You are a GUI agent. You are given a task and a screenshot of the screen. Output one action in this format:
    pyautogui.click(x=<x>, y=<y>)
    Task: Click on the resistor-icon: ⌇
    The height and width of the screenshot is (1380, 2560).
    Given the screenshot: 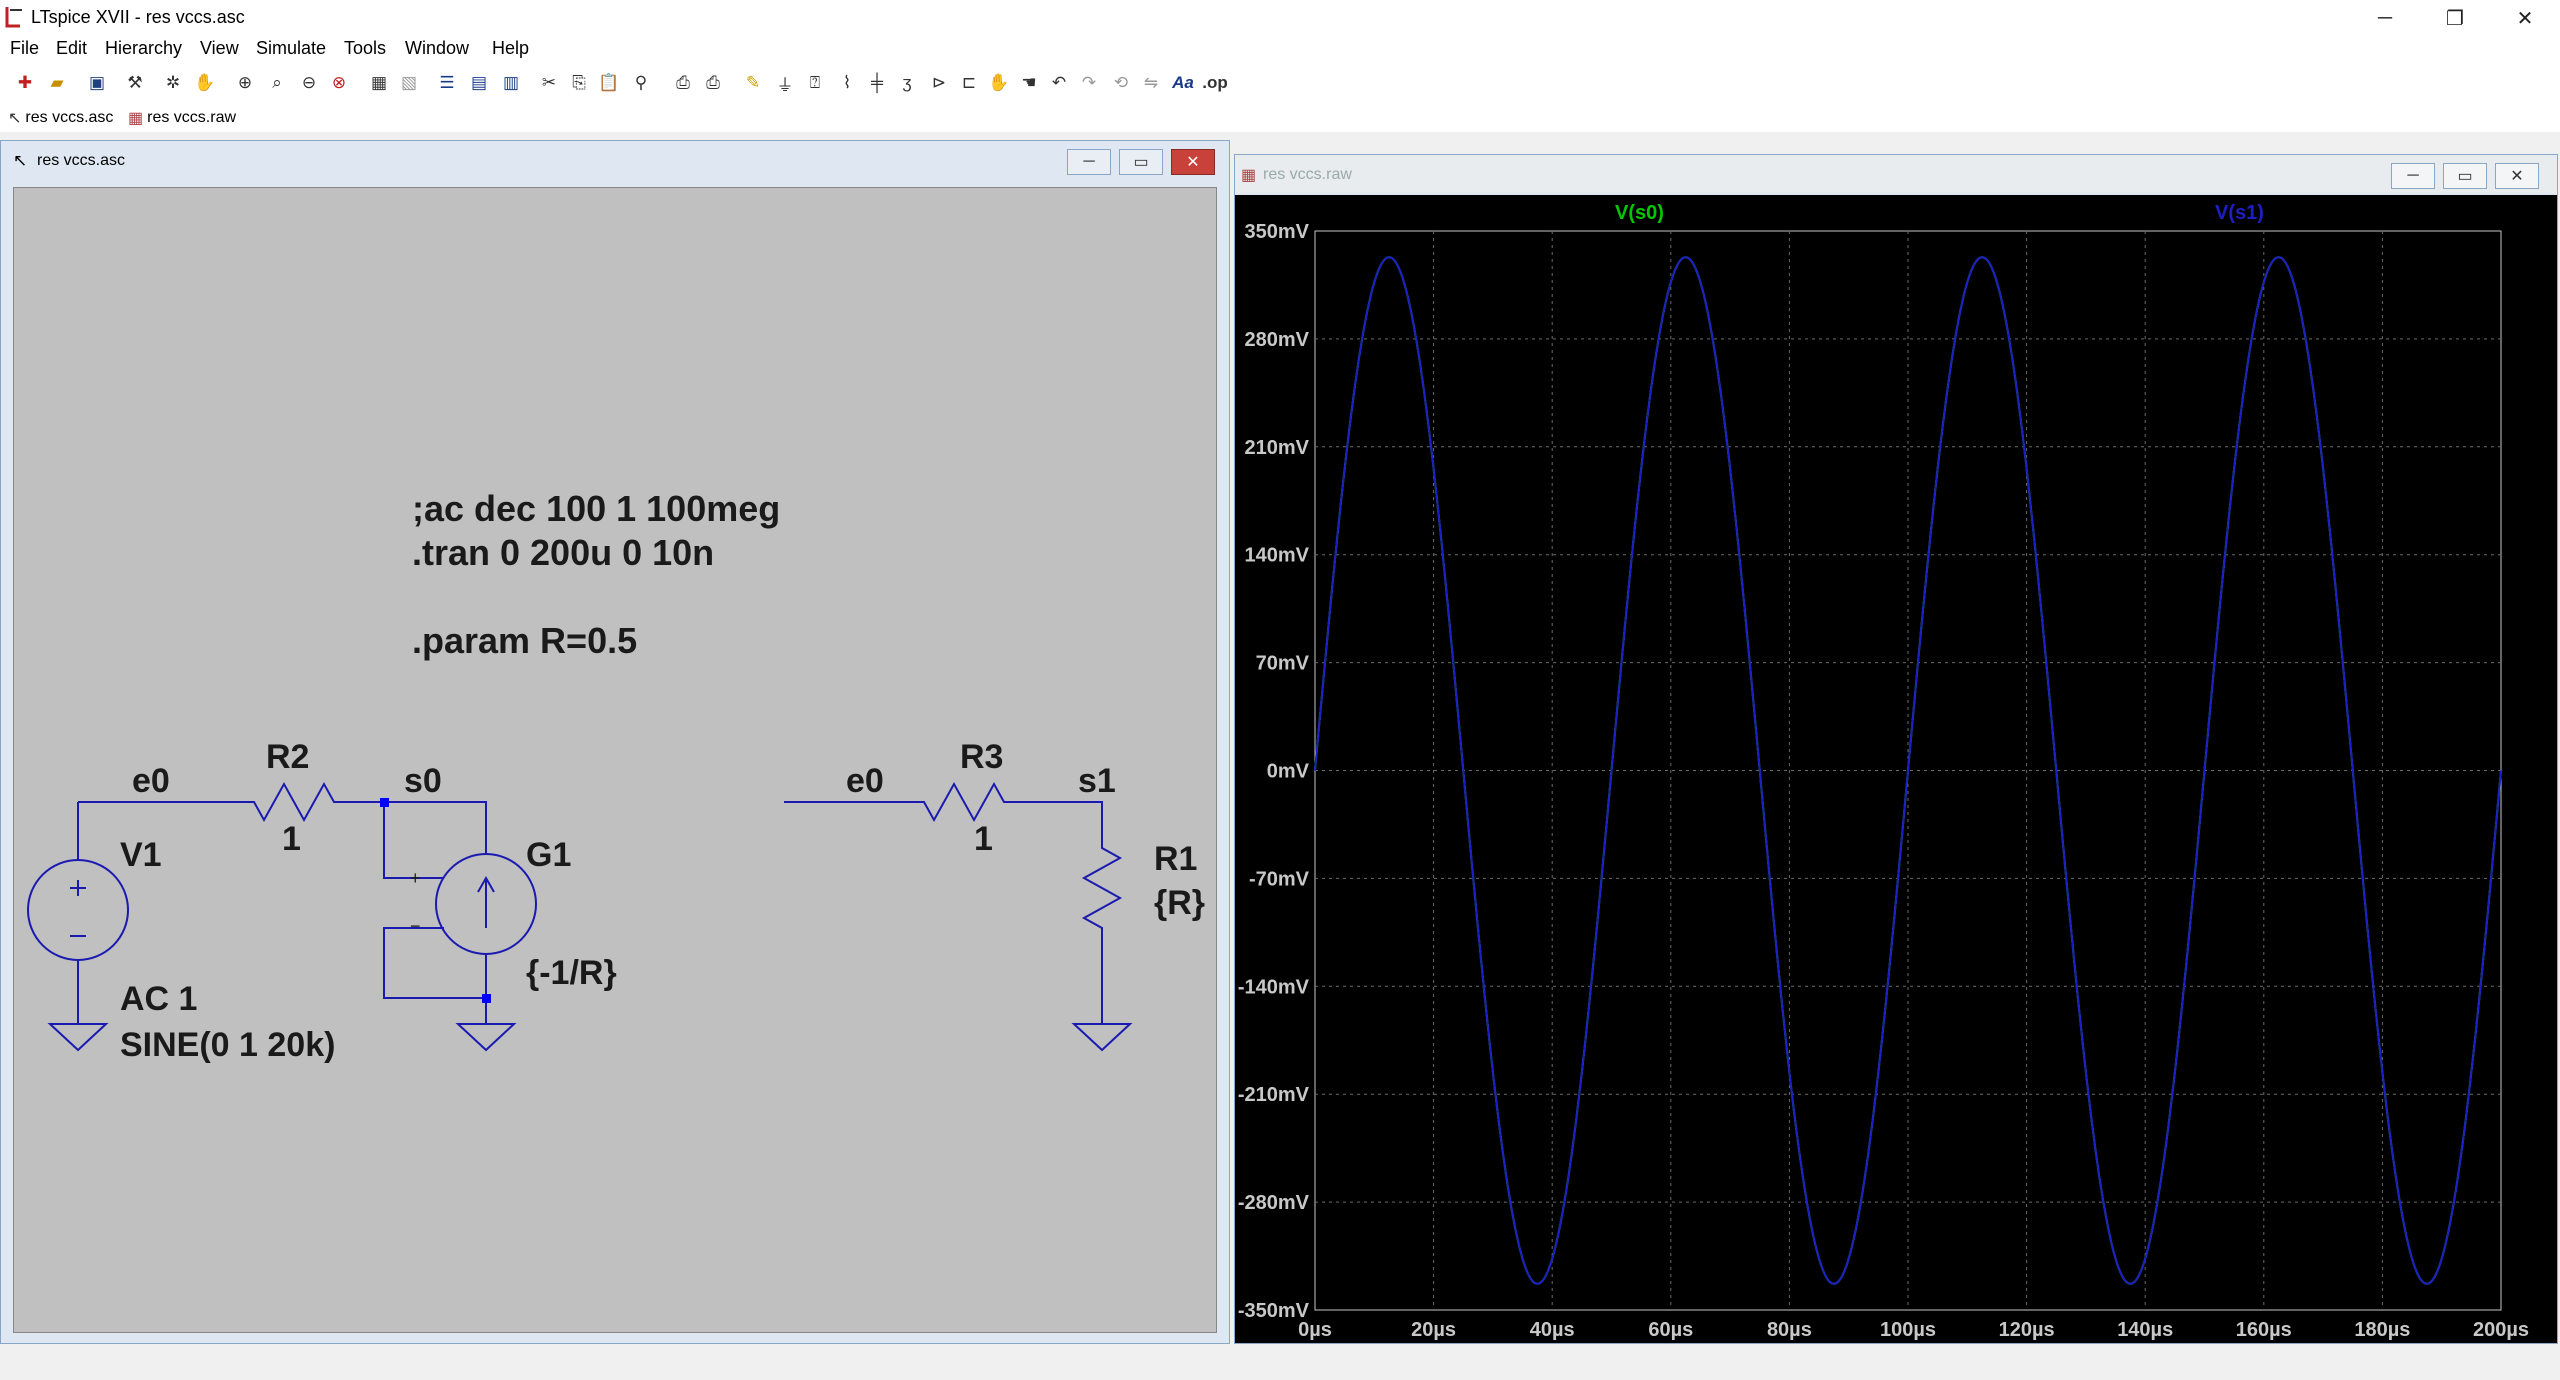 What is the action you would take?
    pyautogui.click(x=847, y=83)
    